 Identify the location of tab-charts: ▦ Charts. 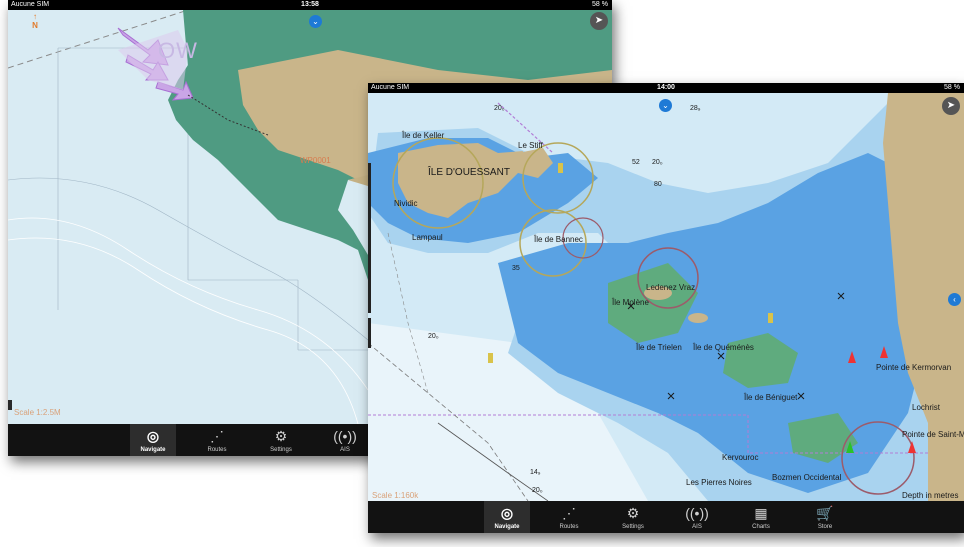
(761, 517).